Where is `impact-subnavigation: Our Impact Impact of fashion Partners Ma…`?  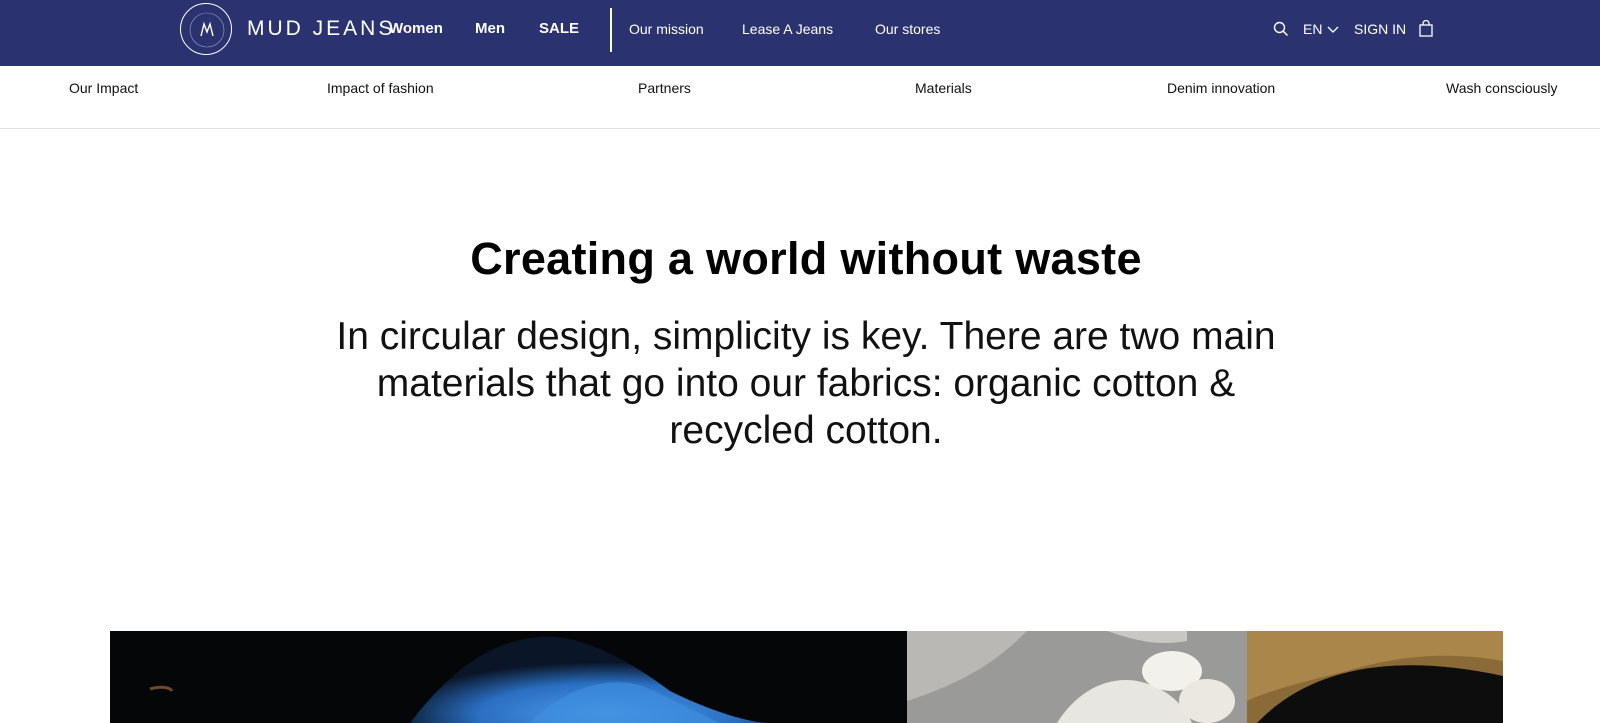 impact-subnavigation: Our Impact Impact of fashion Partners Ma… is located at coordinates (800, 97).